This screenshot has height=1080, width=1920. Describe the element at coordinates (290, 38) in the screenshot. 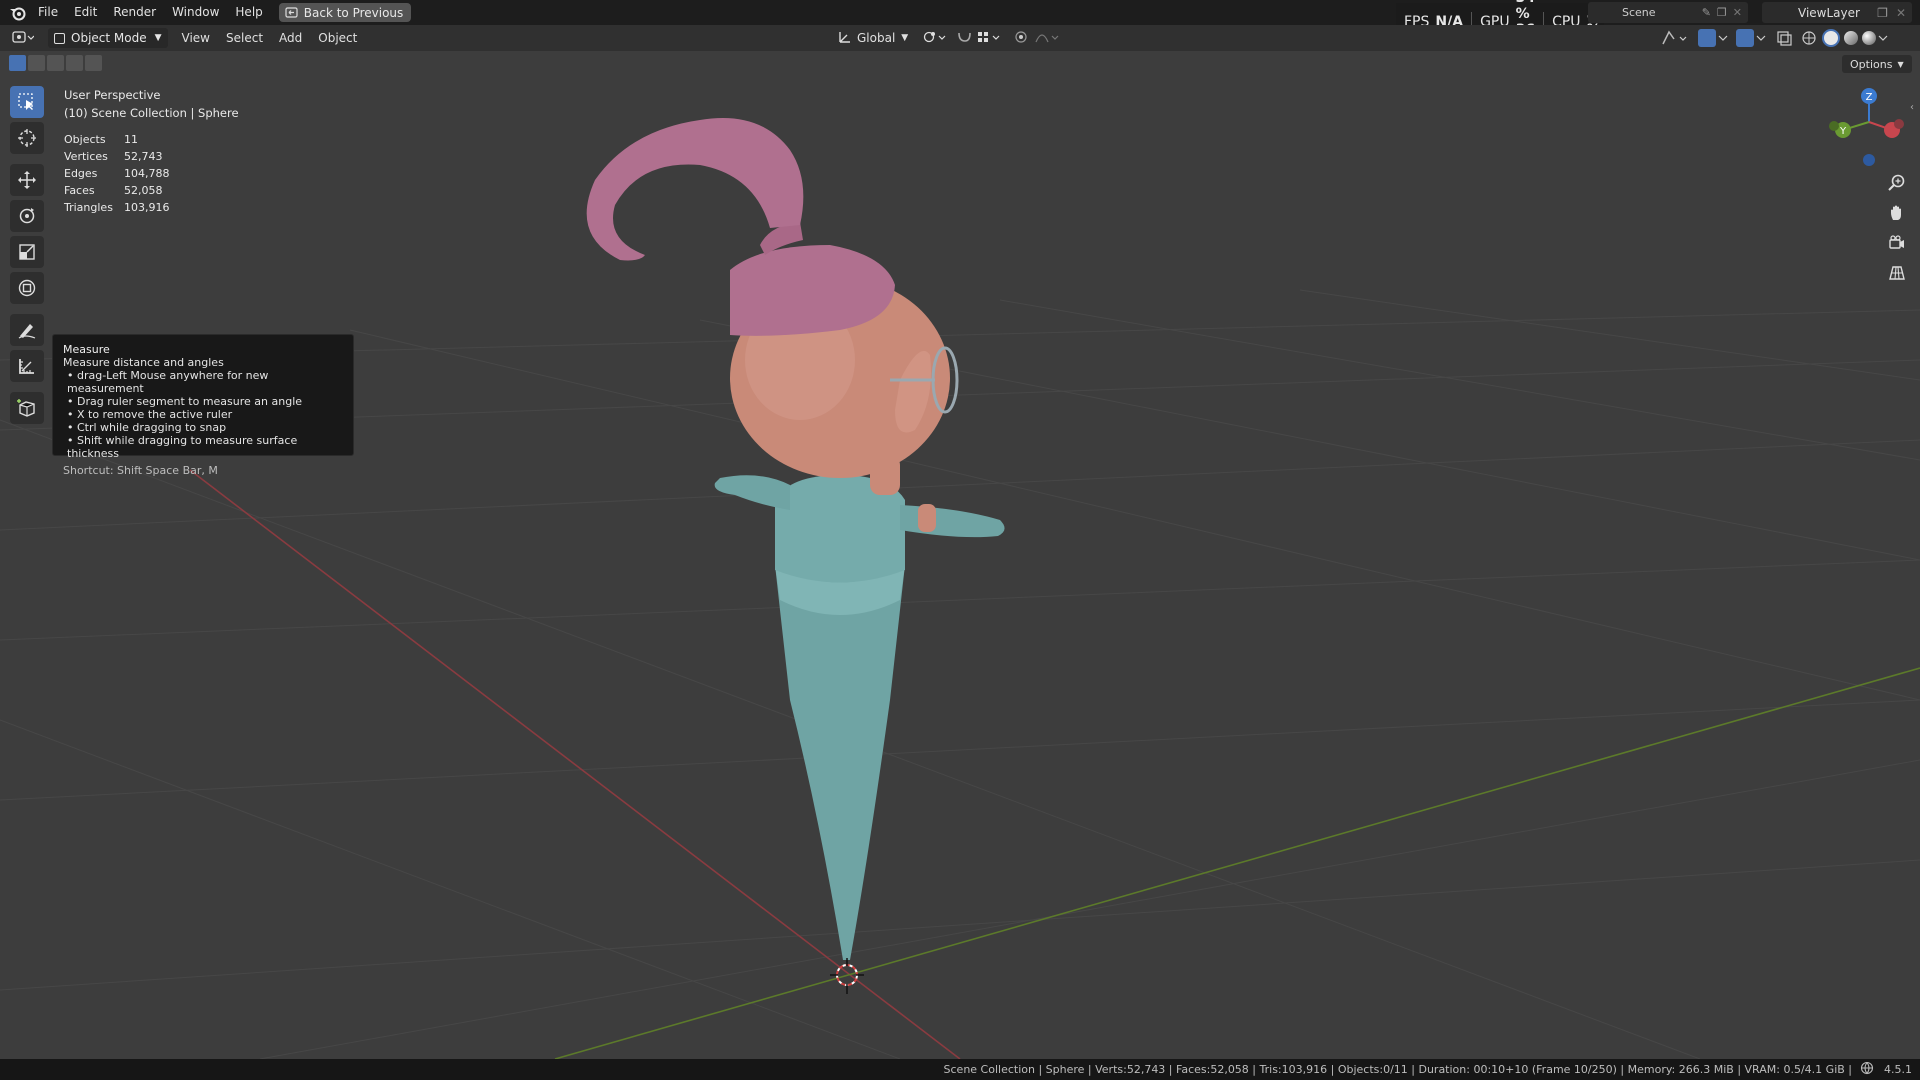

I see `header-menu-add: Add` at that location.